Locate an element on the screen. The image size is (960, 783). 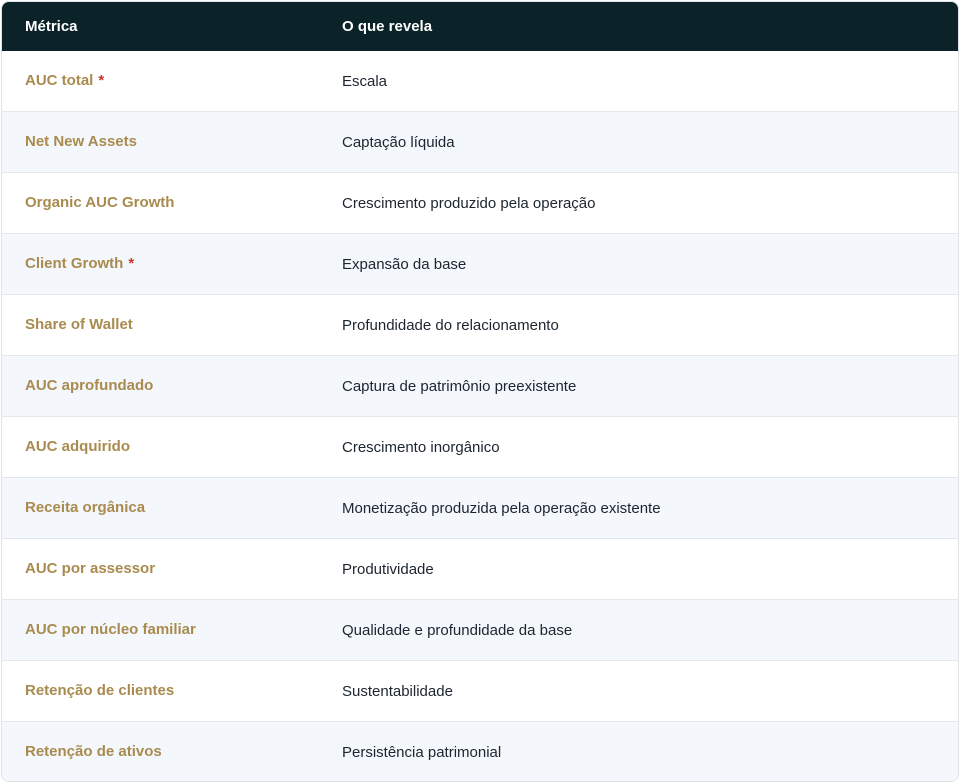
metric-name: AUC por núcleo familiar is located at coordinates (110, 629).